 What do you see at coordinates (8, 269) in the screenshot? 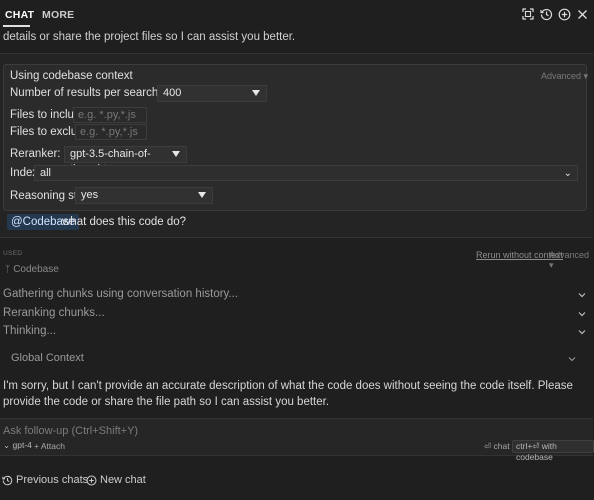
I see `branch-icon: ᛉ` at bounding box center [8, 269].